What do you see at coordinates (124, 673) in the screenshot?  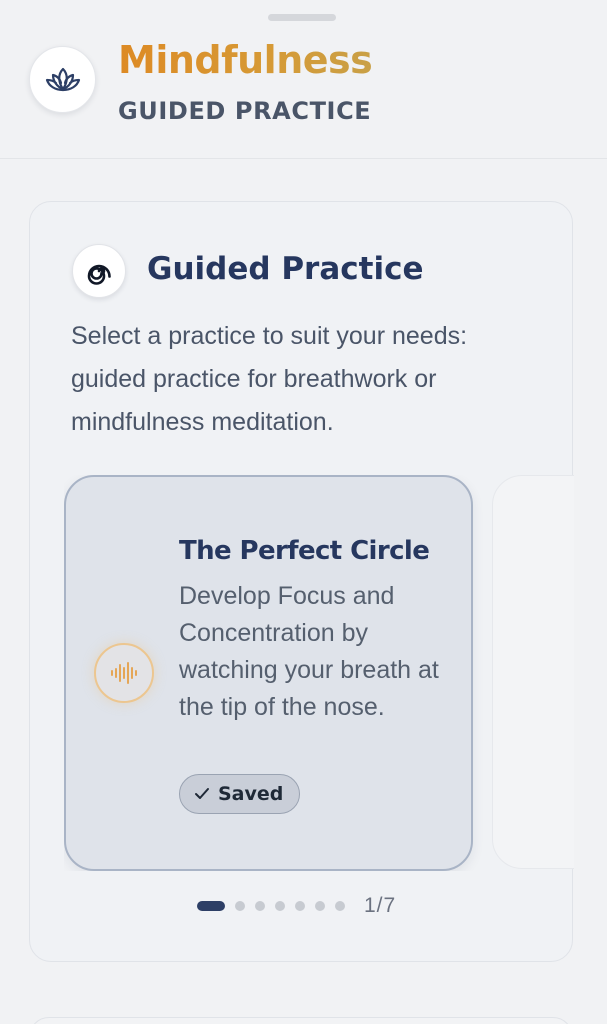 I see `audio-wave-icon` at bounding box center [124, 673].